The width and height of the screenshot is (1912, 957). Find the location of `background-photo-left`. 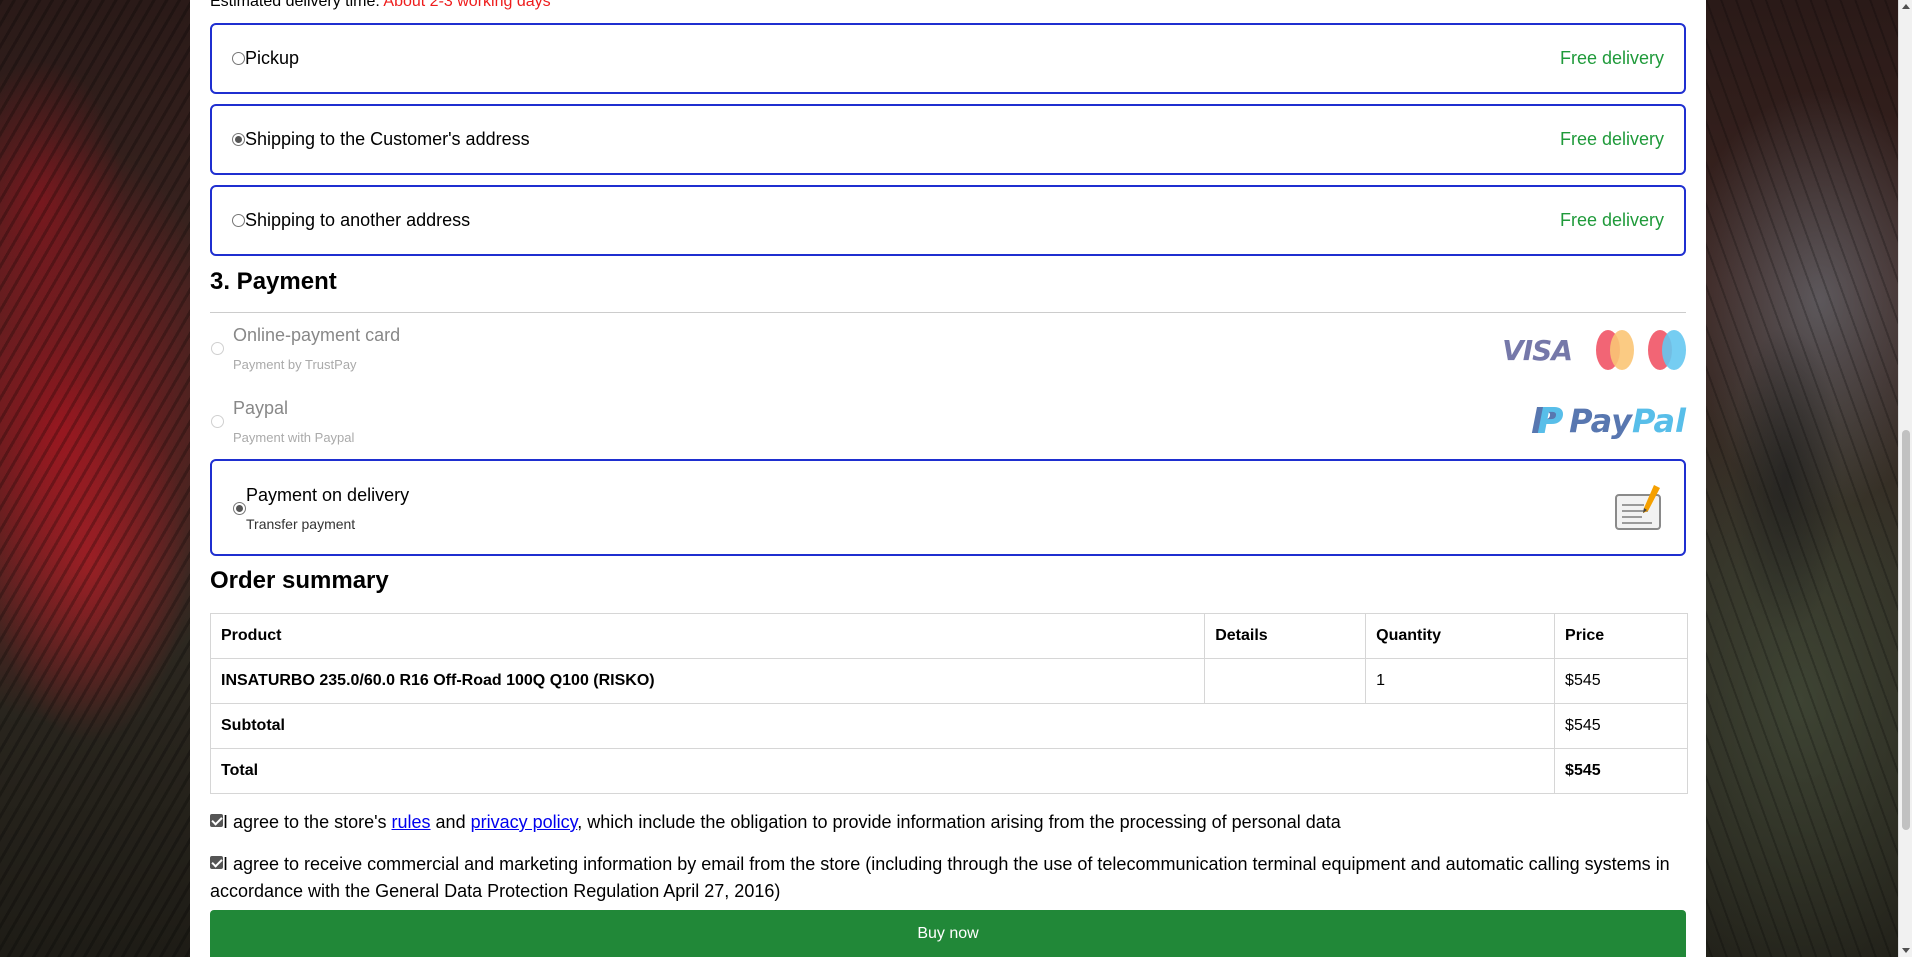

background-photo-left is located at coordinates (95, 478).